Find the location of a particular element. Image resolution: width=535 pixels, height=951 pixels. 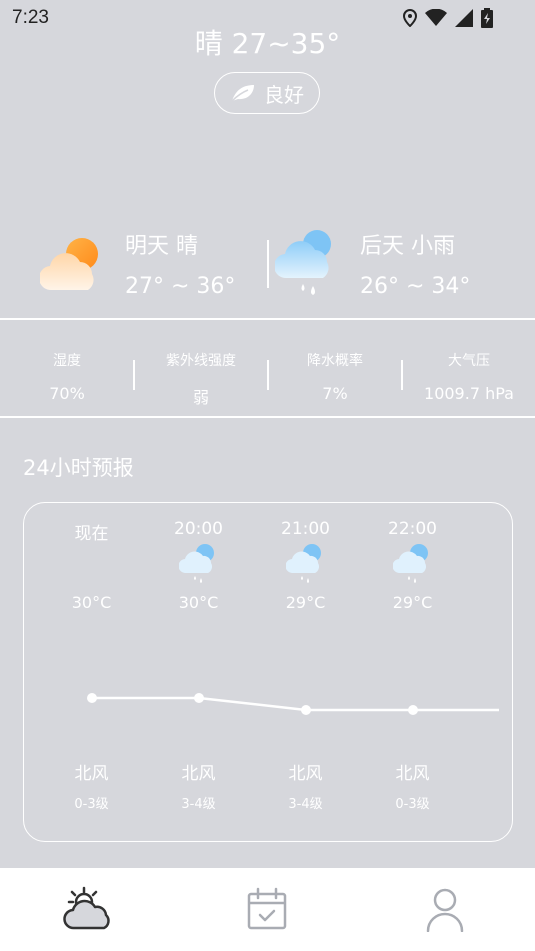

leaf-icon is located at coordinates (242, 93).